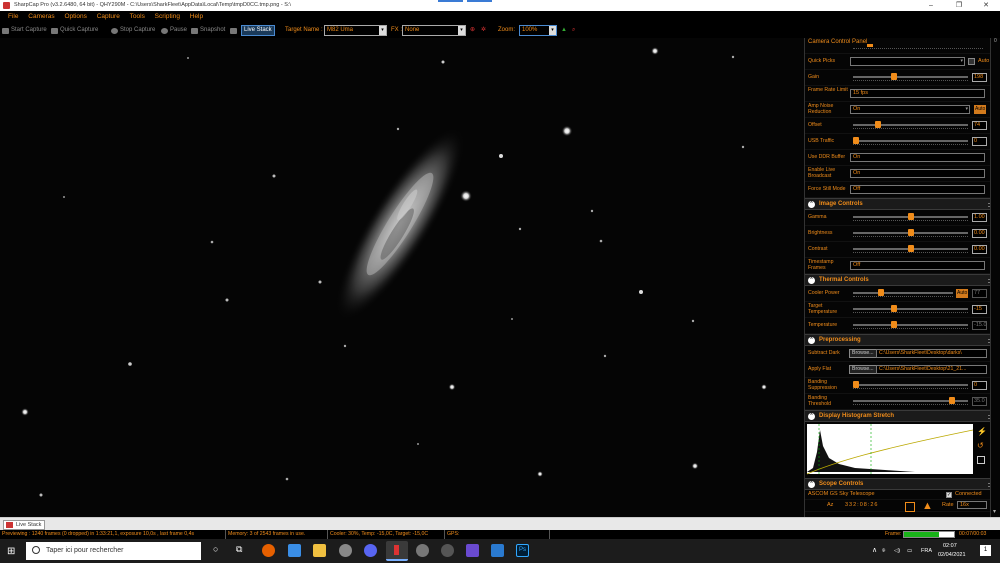 The width and height of the screenshot is (1000, 563). What do you see at coordinates (979, 141) in the screenshot?
I see `usb-traffic-value: 0` at bounding box center [979, 141].